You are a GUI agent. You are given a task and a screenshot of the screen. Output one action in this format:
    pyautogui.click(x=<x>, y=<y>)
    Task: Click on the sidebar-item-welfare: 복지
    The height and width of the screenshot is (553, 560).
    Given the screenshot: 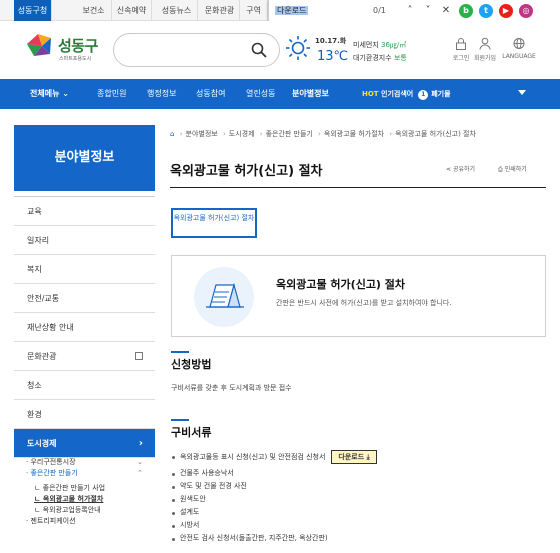 What is the action you would take?
    pyautogui.click(x=84, y=269)
    